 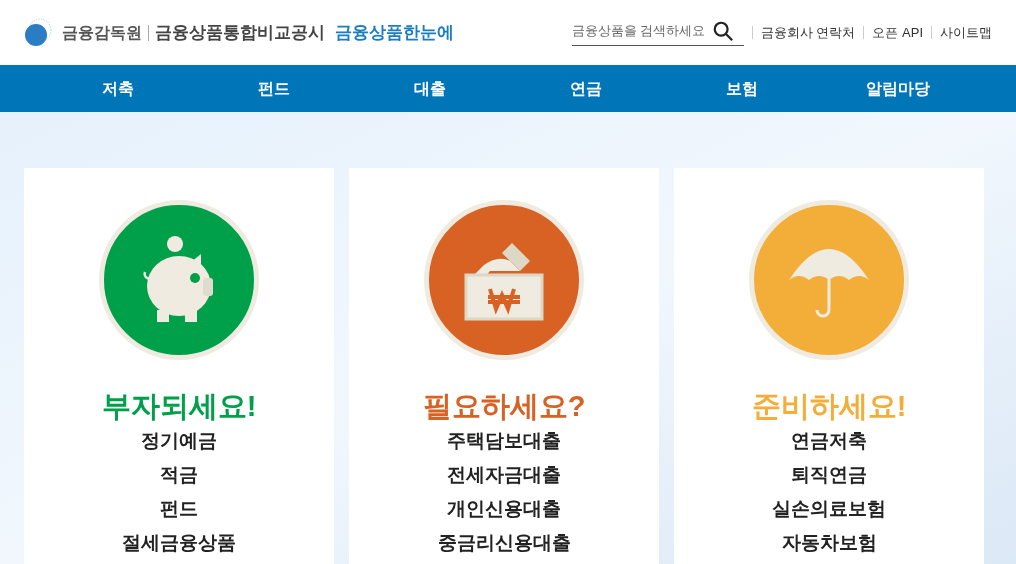 I want to click on product-link: 자동차보험, so click(x=829, y=543).